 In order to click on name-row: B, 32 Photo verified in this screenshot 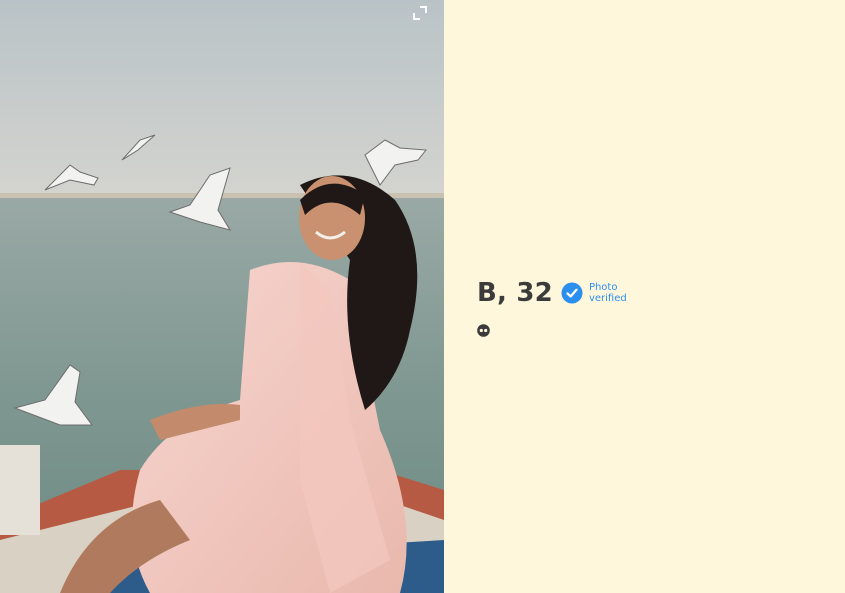, I will do `click(555, 293)`.